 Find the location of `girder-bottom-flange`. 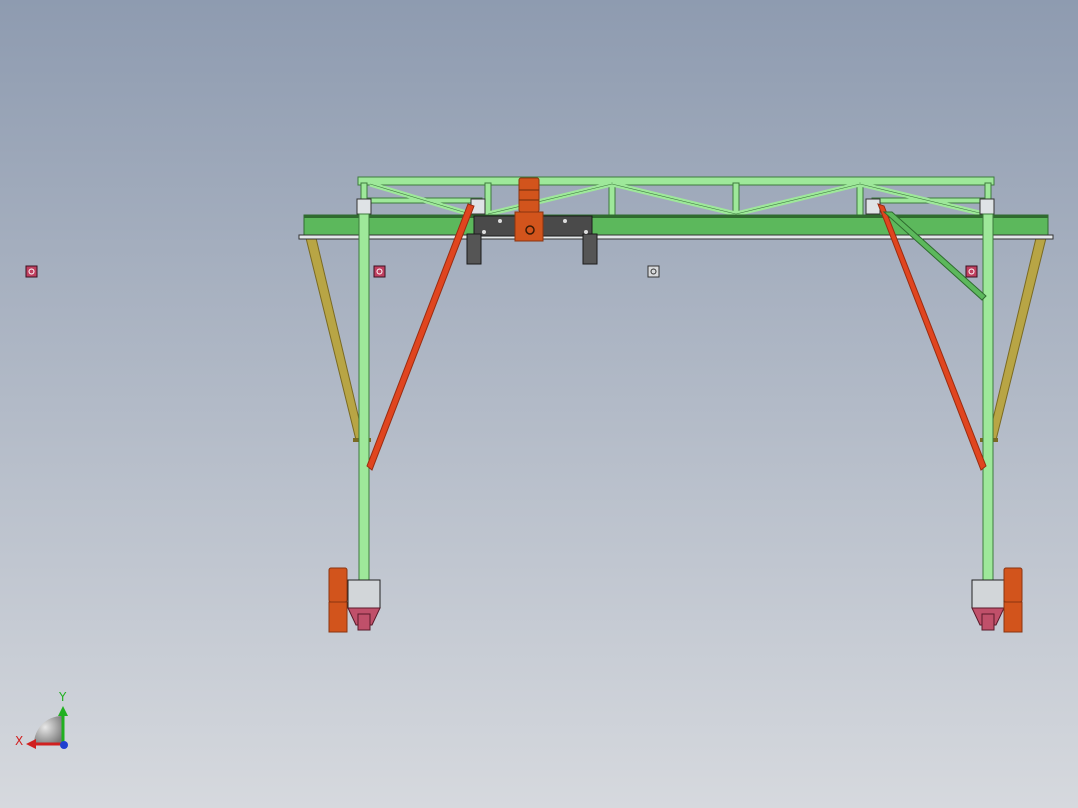

girder-bottom-flange is located at coordinates (676, 237).